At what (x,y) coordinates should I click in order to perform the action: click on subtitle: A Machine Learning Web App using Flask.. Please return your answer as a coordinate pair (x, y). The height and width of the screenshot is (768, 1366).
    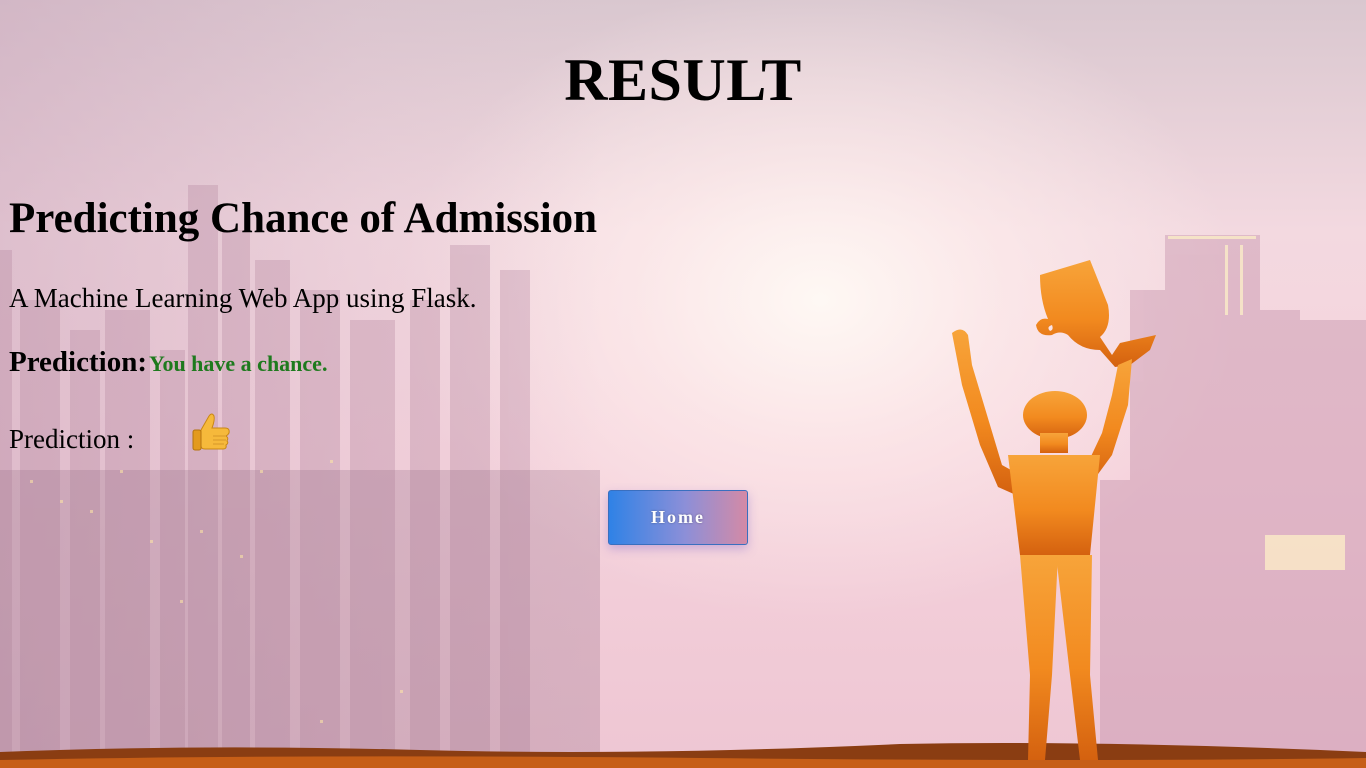
    Looking at the image, I should click on (243, 298).